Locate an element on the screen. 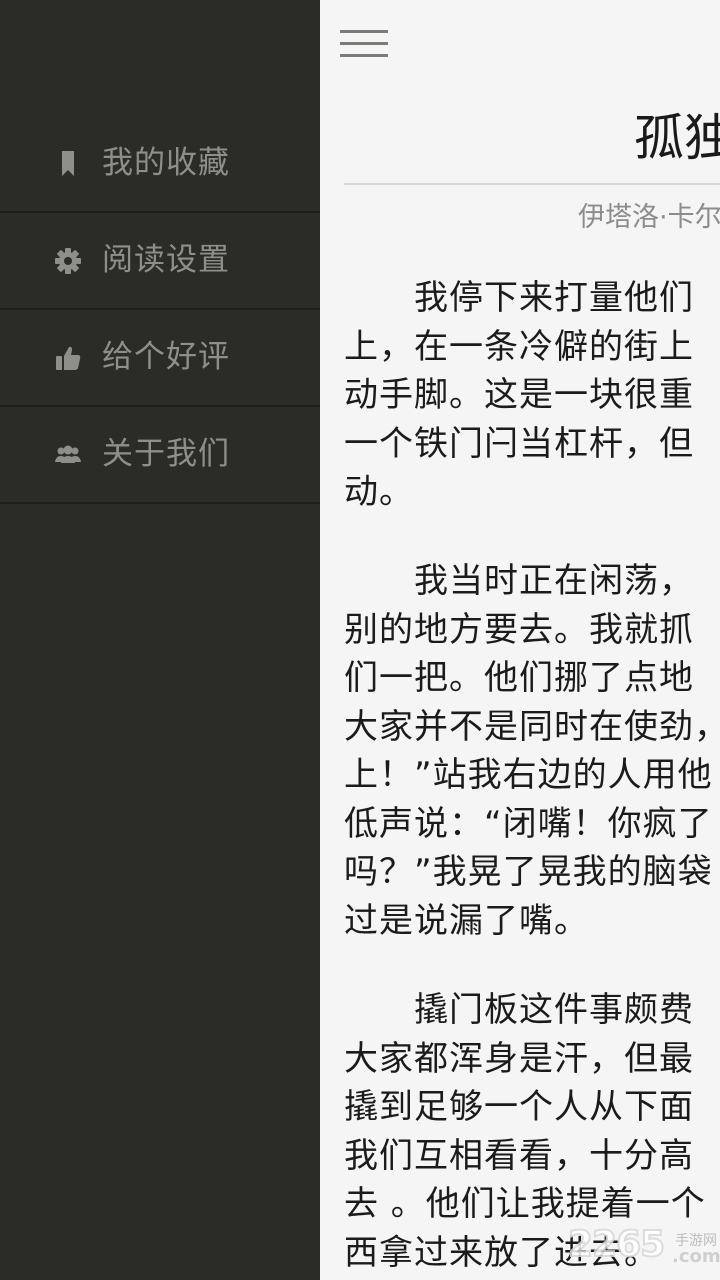 The image size is (720, 1280). text-line: 撬门板这件事颇费 is located at coordinates (519, 1010).